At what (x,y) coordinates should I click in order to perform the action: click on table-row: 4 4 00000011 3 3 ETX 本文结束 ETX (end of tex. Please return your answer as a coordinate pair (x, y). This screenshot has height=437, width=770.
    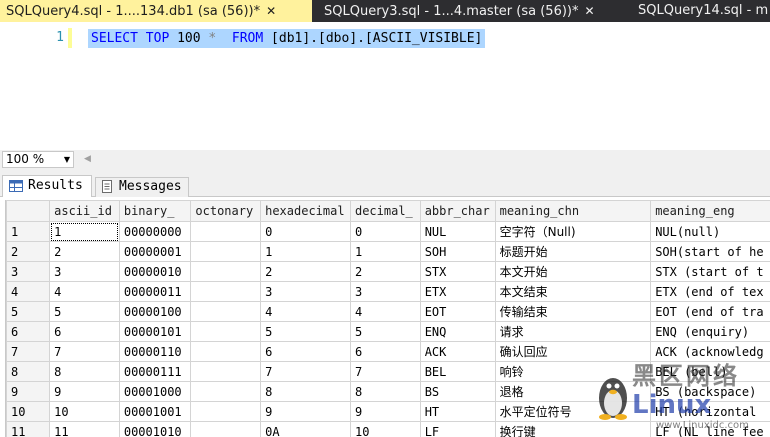
    Looking at the image, I should click on (388, 291).